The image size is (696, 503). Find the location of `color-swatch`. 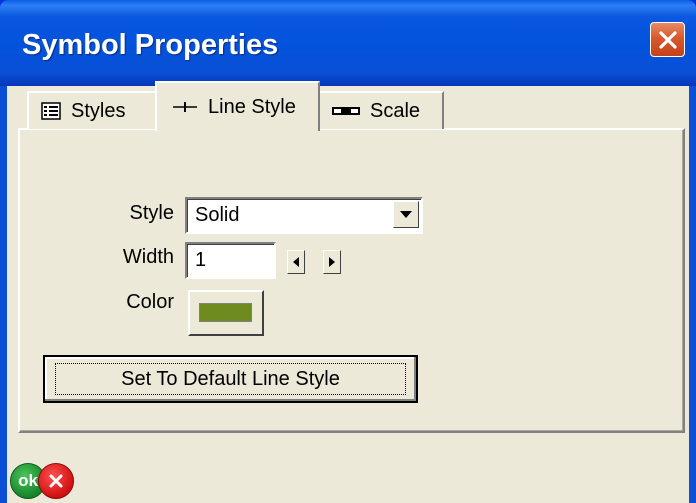

color-swatch is located at coordinates (225, 312).